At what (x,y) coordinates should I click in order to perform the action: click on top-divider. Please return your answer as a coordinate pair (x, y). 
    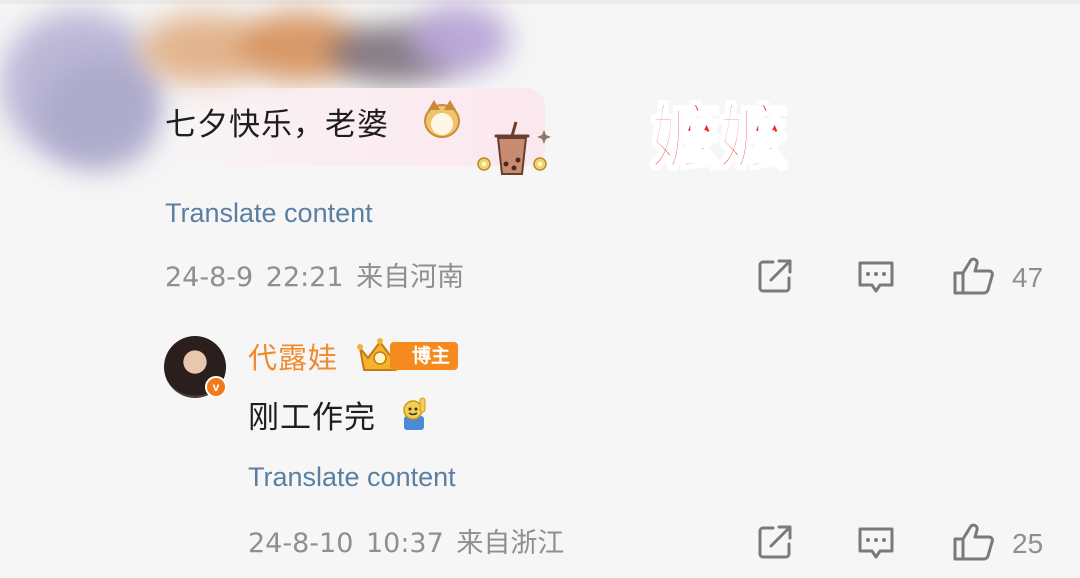
    Looking at the image, I should click on (540, 2).